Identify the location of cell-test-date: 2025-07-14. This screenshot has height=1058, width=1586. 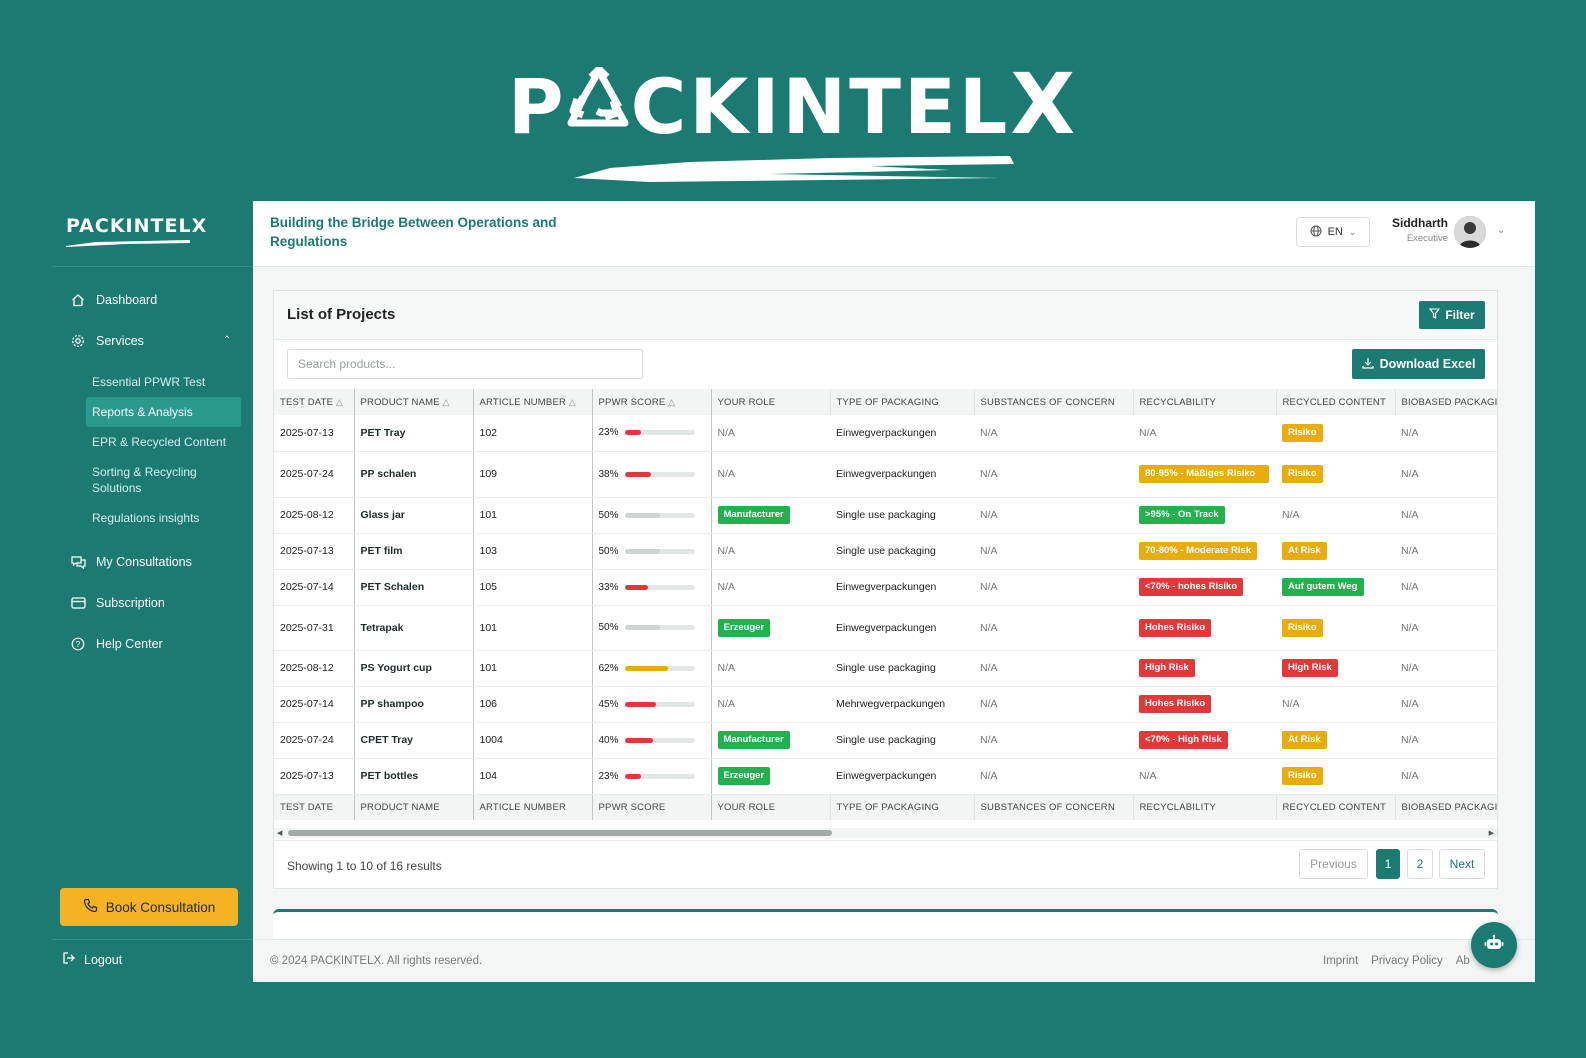
(307, 587).